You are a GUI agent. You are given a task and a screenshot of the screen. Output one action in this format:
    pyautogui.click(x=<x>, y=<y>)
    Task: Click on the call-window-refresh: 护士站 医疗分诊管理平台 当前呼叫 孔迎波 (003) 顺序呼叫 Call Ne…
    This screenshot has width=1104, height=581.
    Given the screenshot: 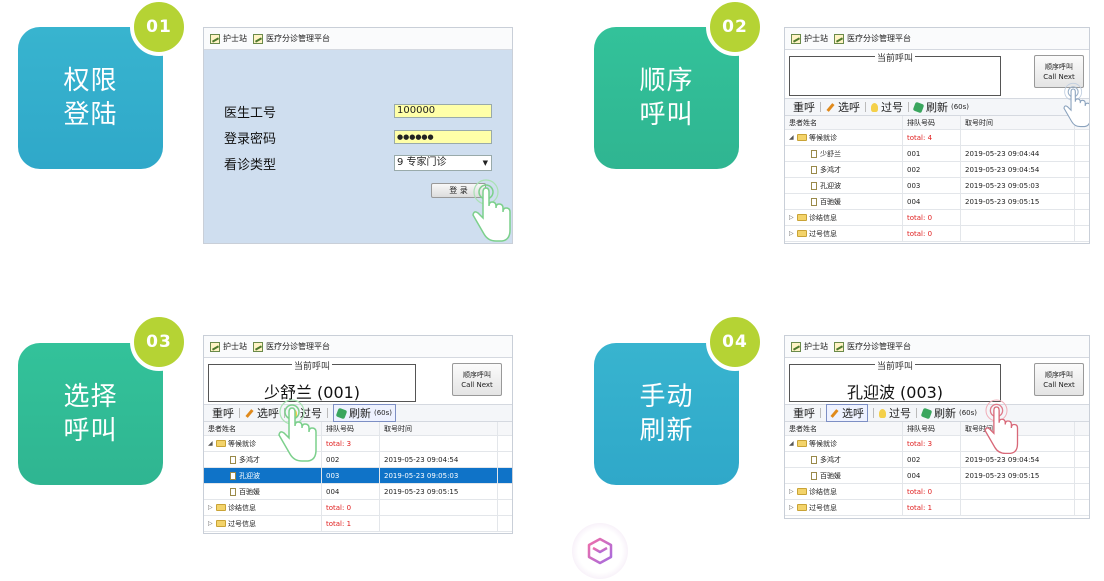 What is the action you would take?
    pyautogui.click(x=937, y=427)
    